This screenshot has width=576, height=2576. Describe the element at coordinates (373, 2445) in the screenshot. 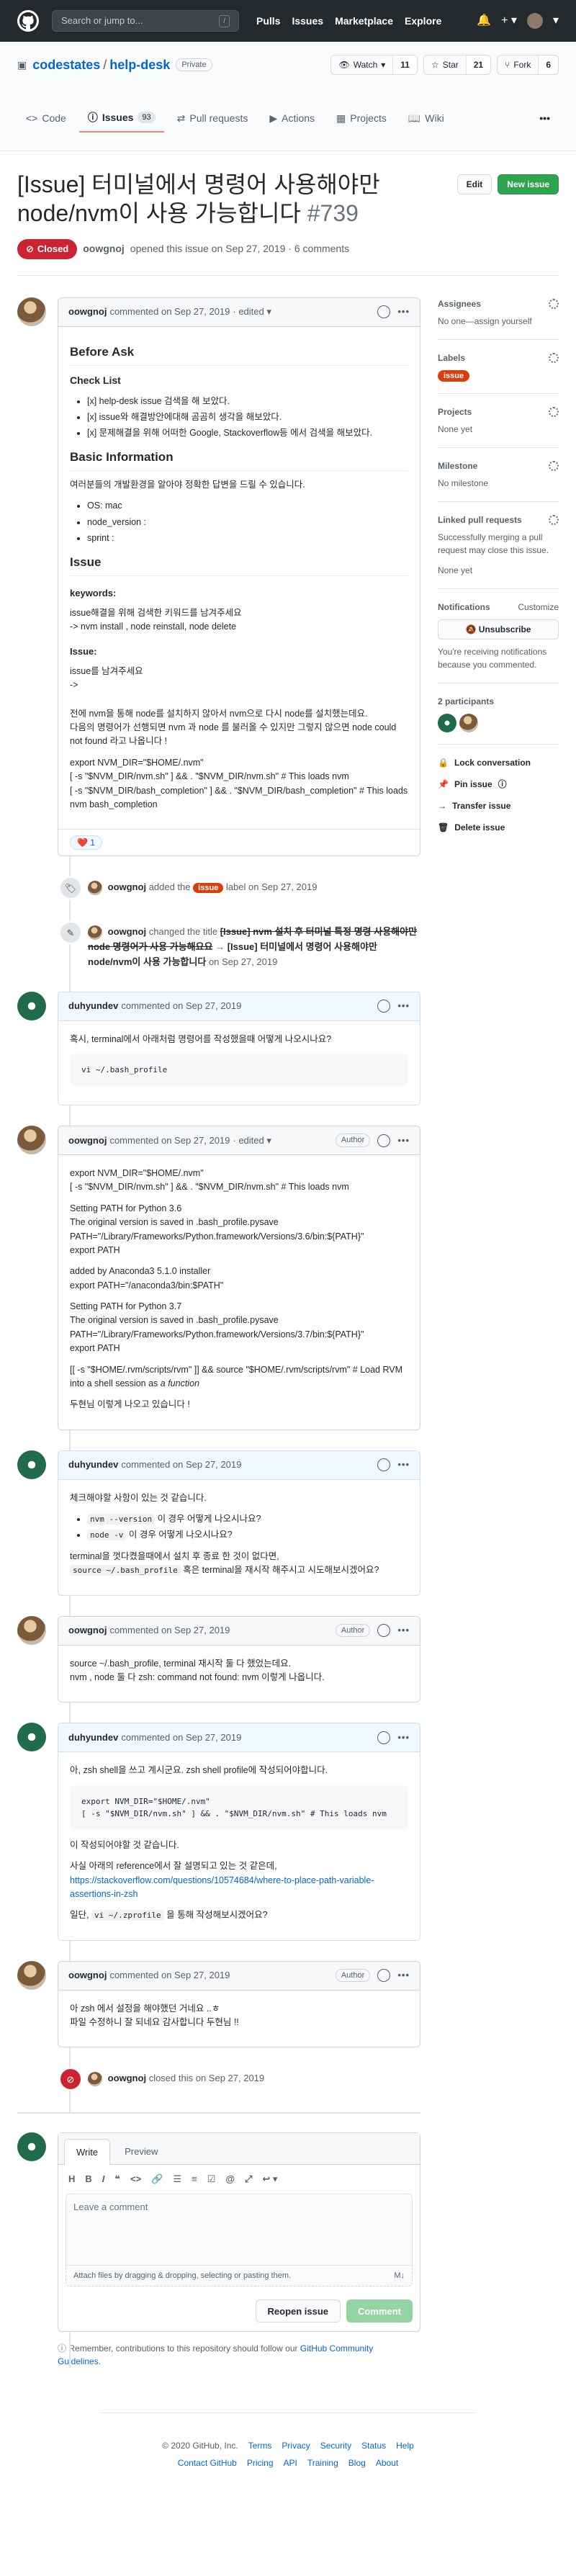

I see `footer-link: Status` at that location.